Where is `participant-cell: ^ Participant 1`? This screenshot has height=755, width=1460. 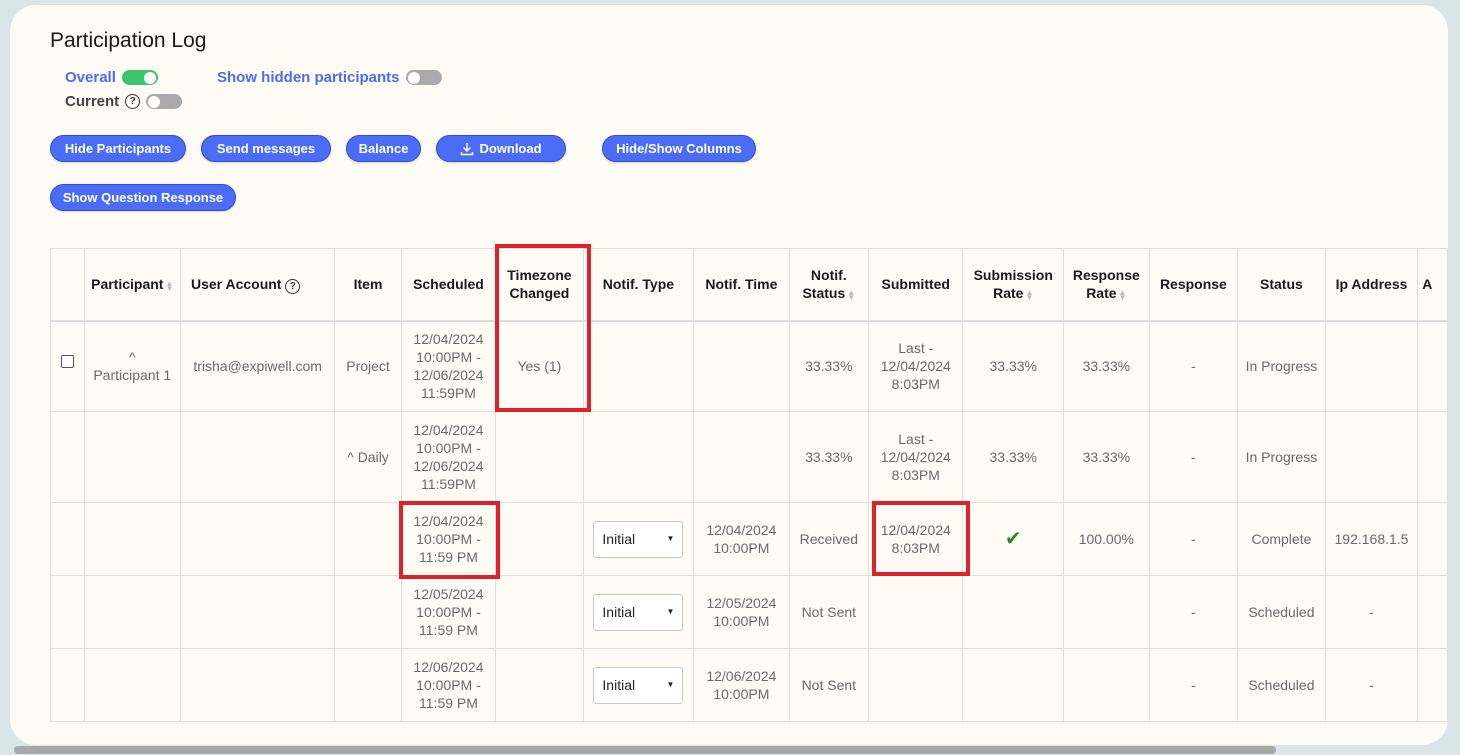
participant-cell: ^ Participant 1 is located at coordinates (132, 366).